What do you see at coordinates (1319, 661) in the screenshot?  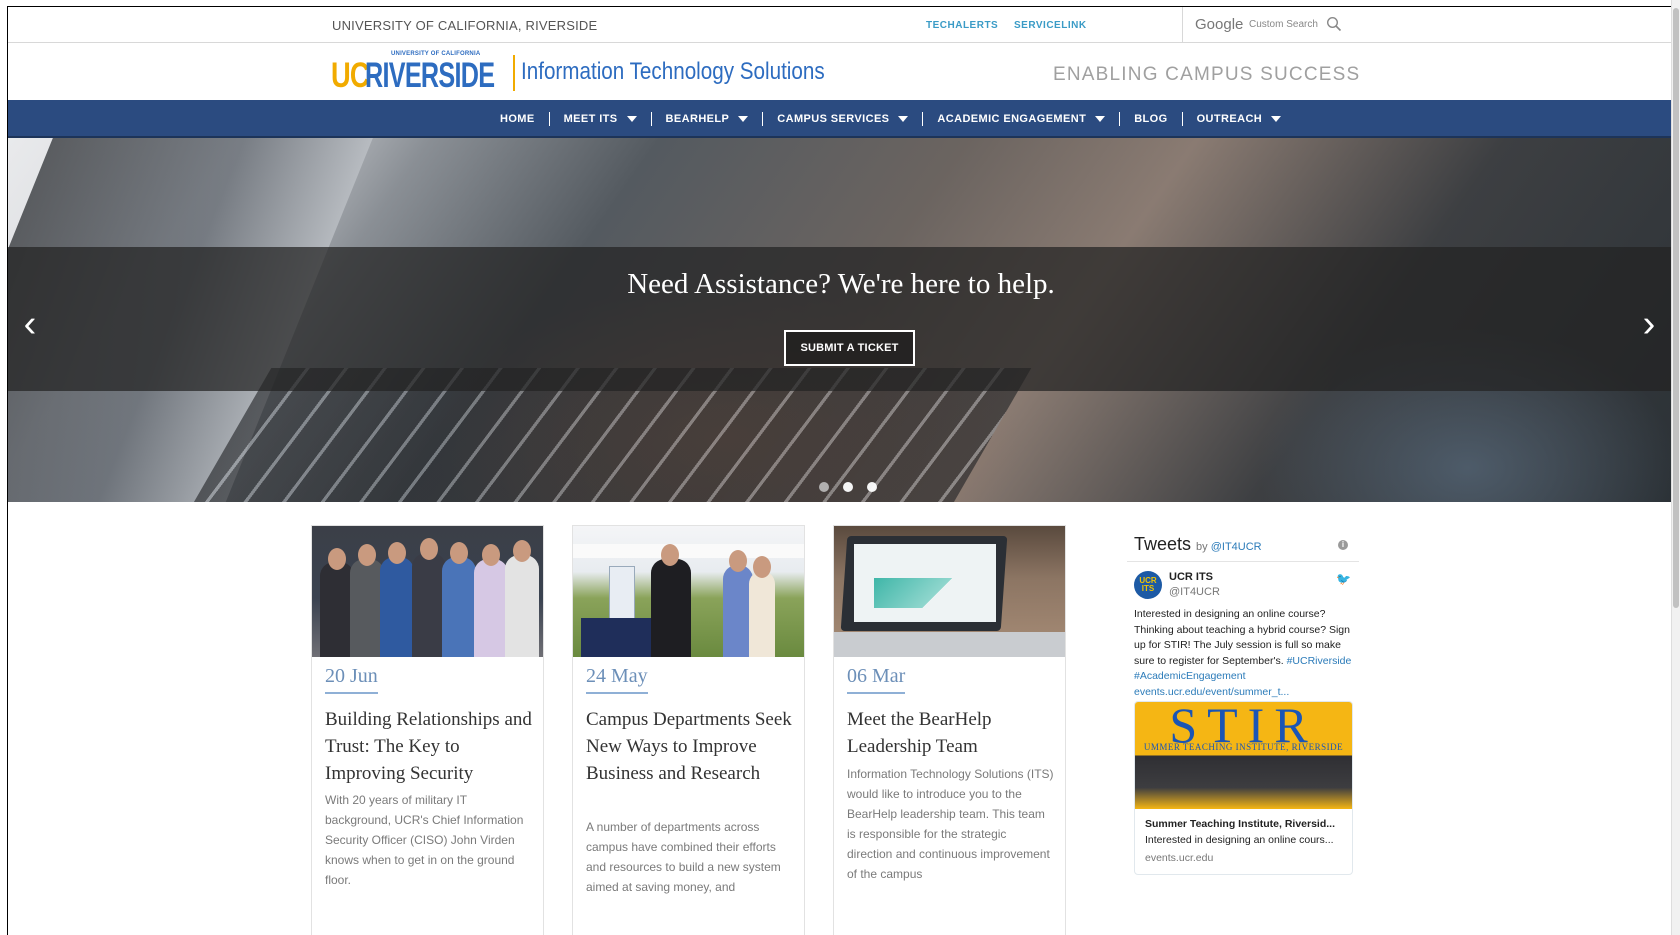 I see `hashtag-link: #UCRiverside` at bounding box center [1319, 661].